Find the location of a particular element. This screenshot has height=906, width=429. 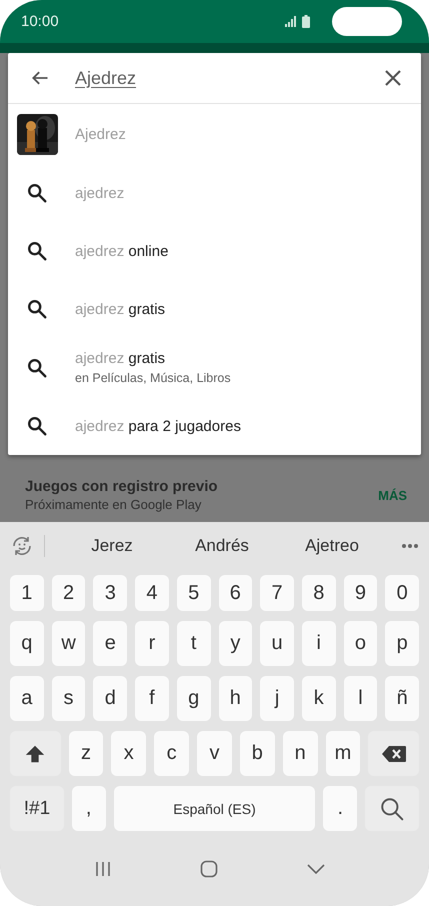

key: , is located at coordinates (89, 808).